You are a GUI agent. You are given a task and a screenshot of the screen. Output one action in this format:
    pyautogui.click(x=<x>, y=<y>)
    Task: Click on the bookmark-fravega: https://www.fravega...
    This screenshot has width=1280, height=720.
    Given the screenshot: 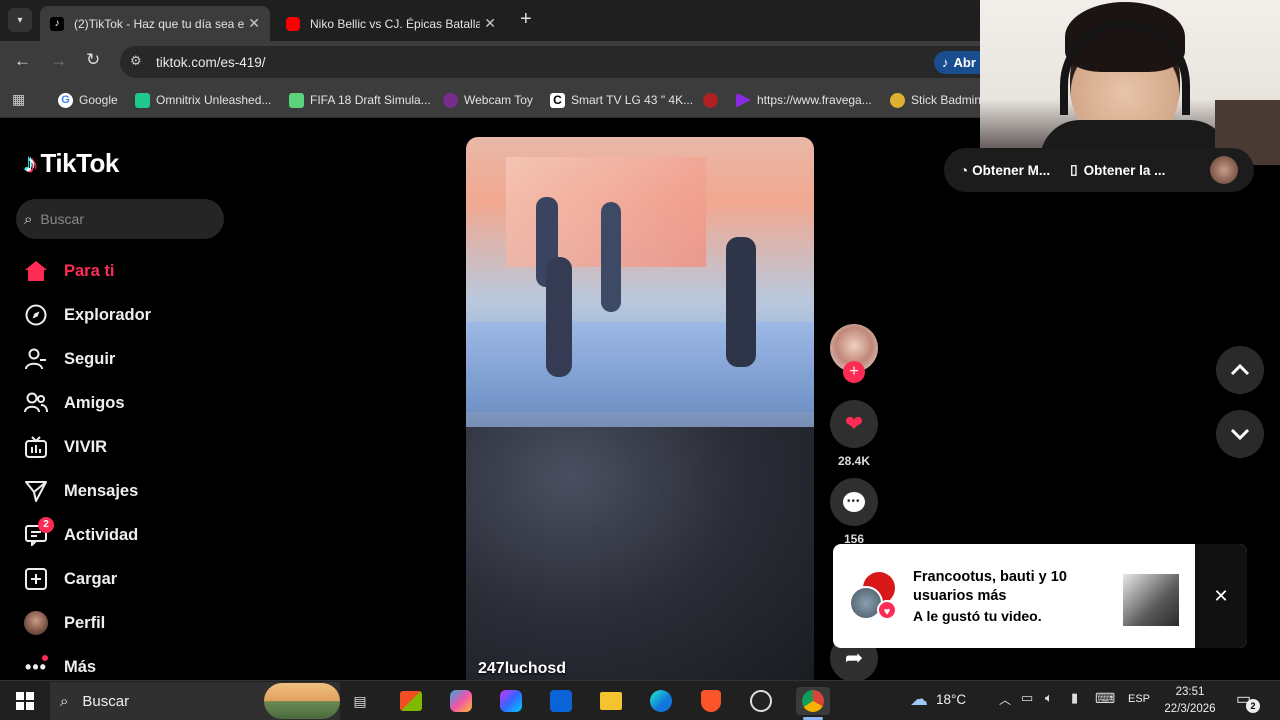 What is the action you would take?
    pyautogui.click(x=804, y=100)
    